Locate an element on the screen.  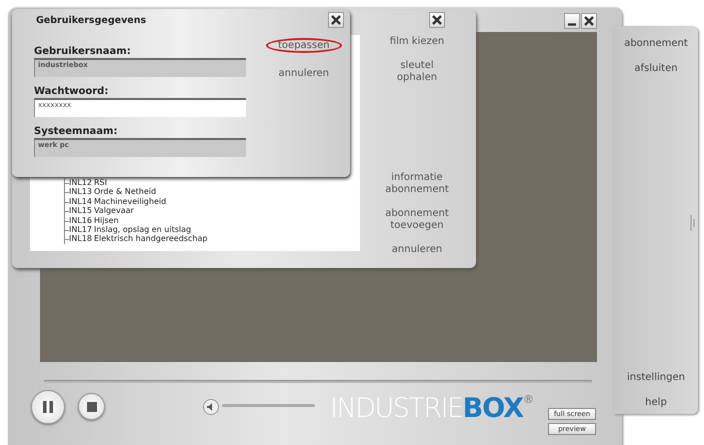
field-label: Systeemnaam: is located at coordinates (76, 131).